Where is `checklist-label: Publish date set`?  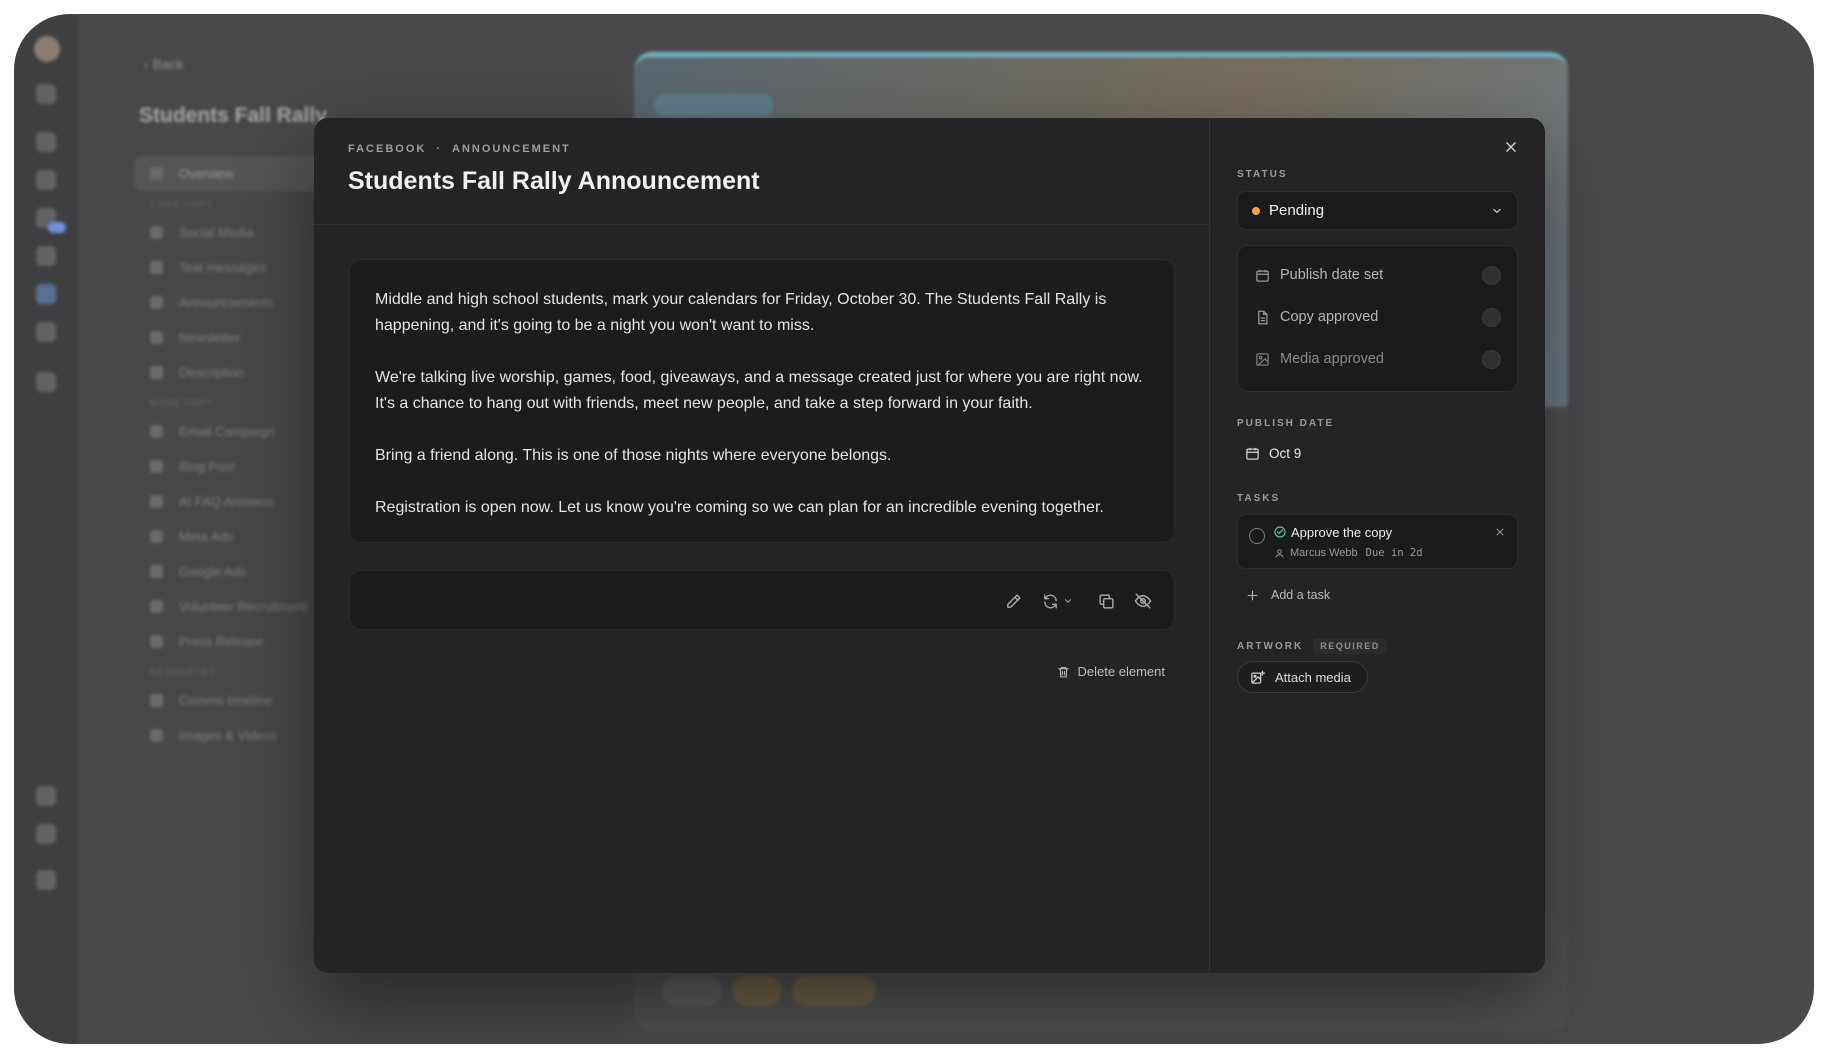 checklist-label: Publish date set is located at coordinates (1332, 275).